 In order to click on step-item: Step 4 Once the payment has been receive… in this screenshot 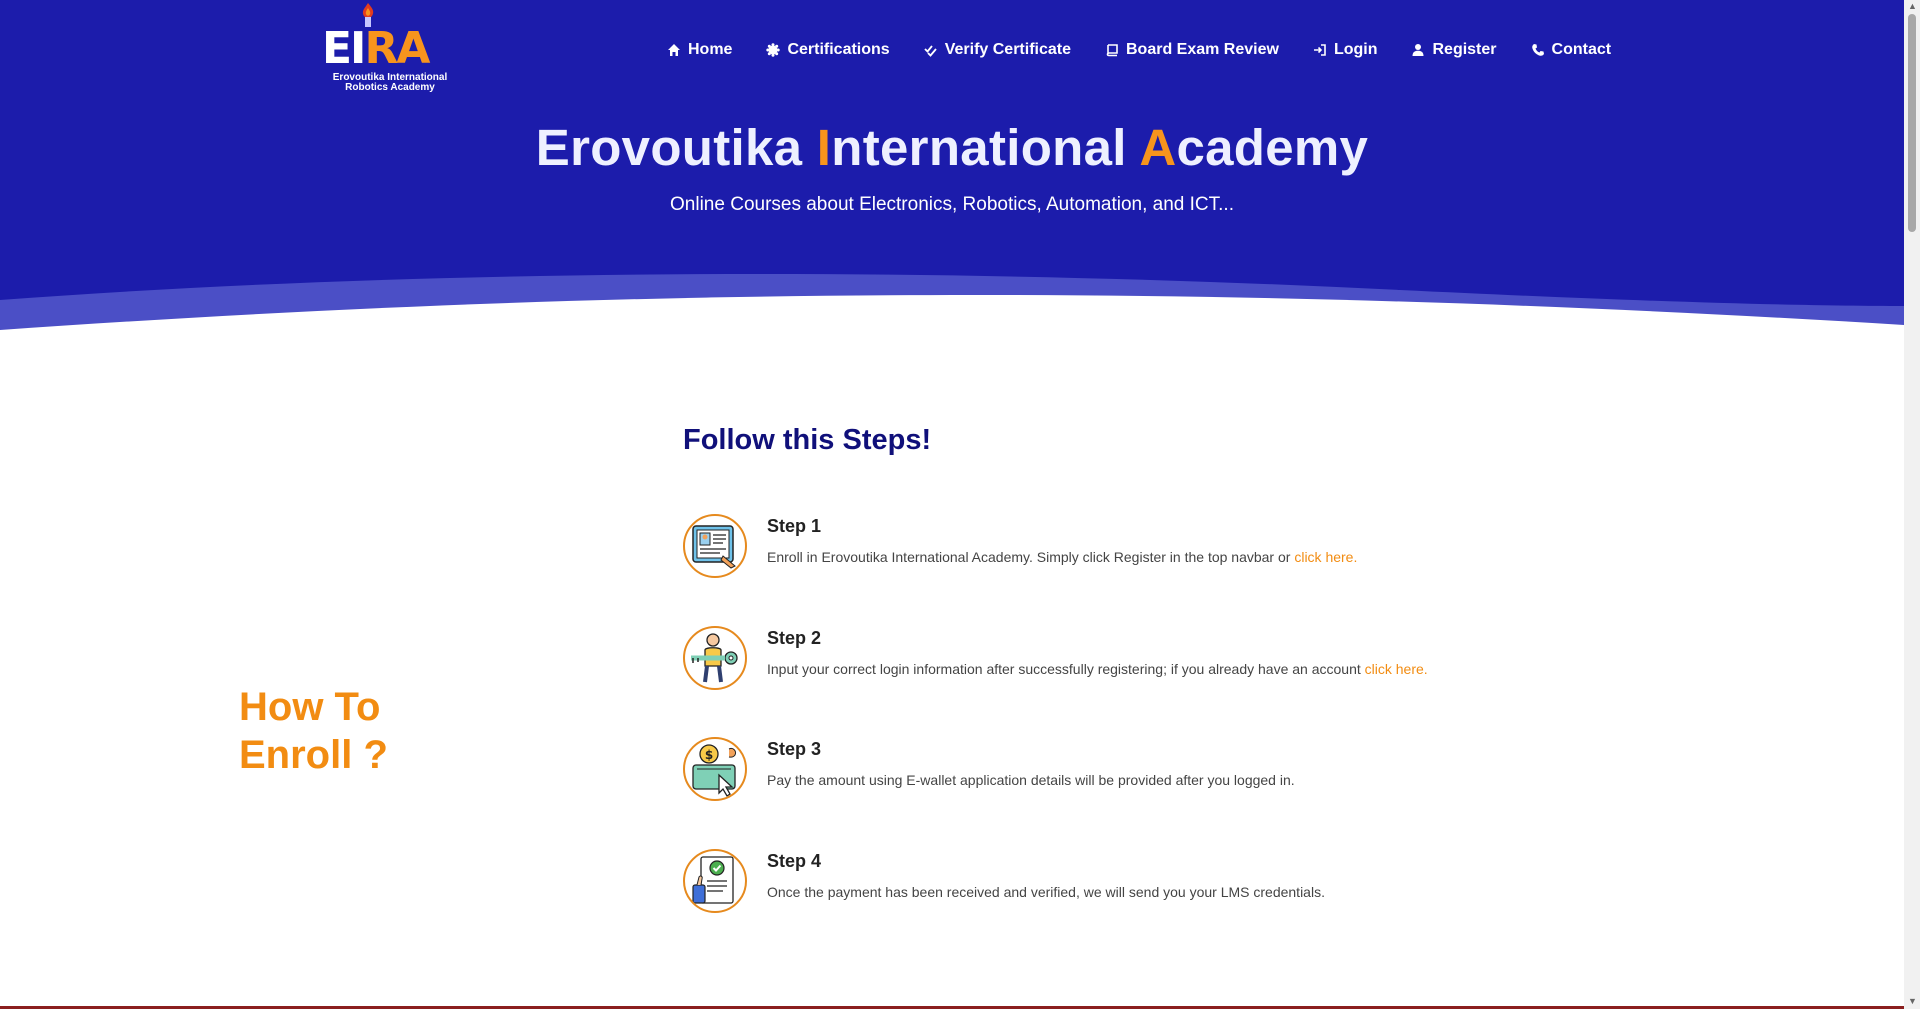, I will do `click(1133, 884)`.